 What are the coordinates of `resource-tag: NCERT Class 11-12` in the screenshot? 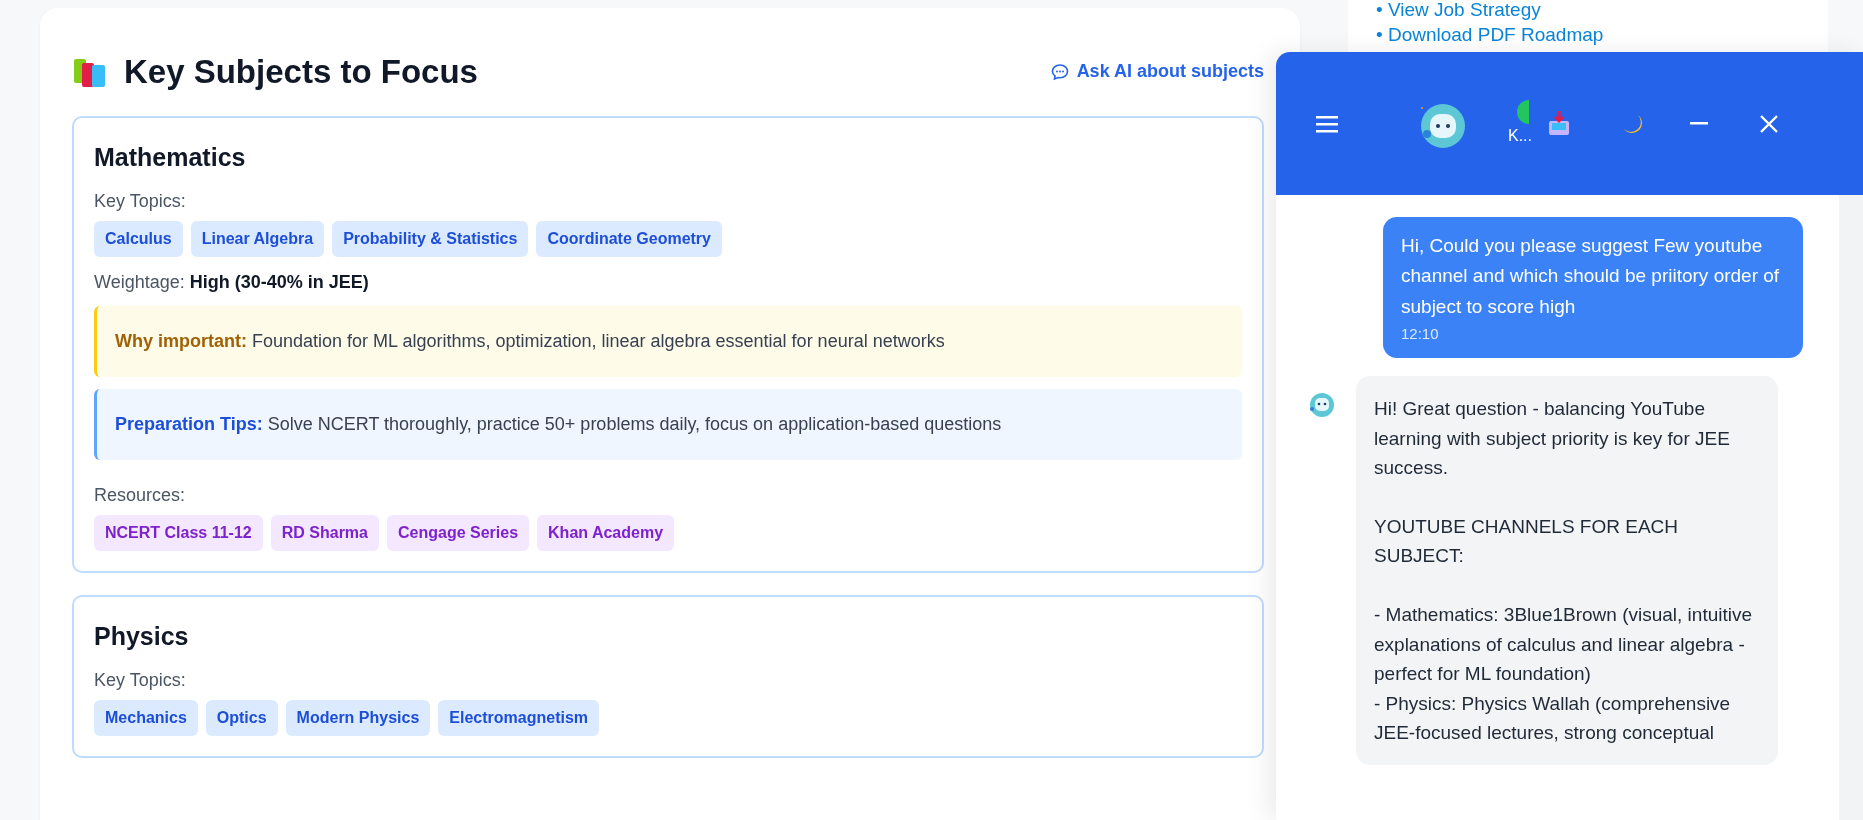 It's located at (178, 532).